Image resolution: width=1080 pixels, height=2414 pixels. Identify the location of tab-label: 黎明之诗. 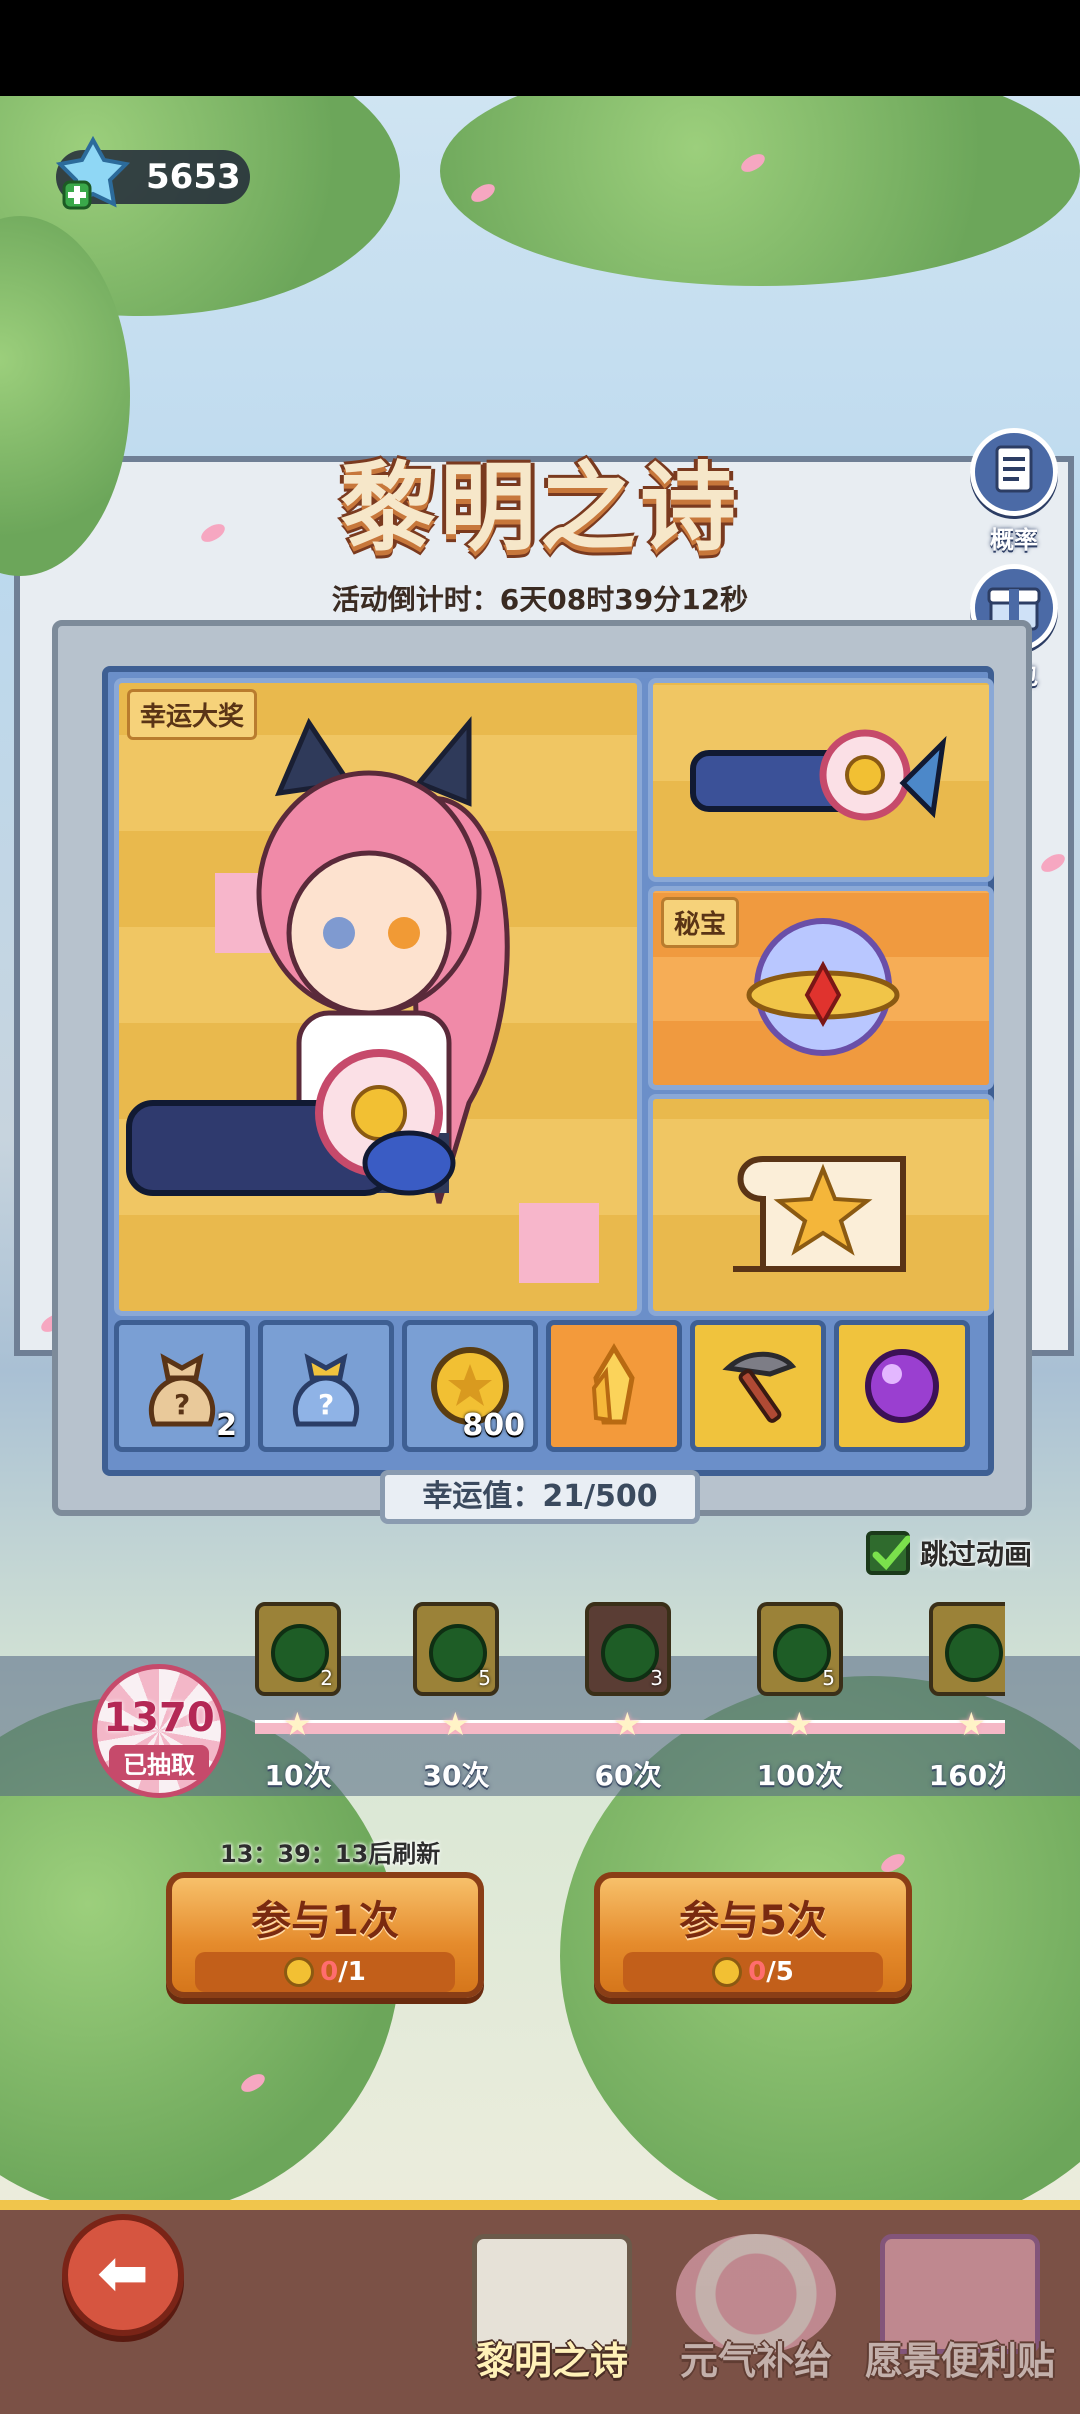
(551, 2361).